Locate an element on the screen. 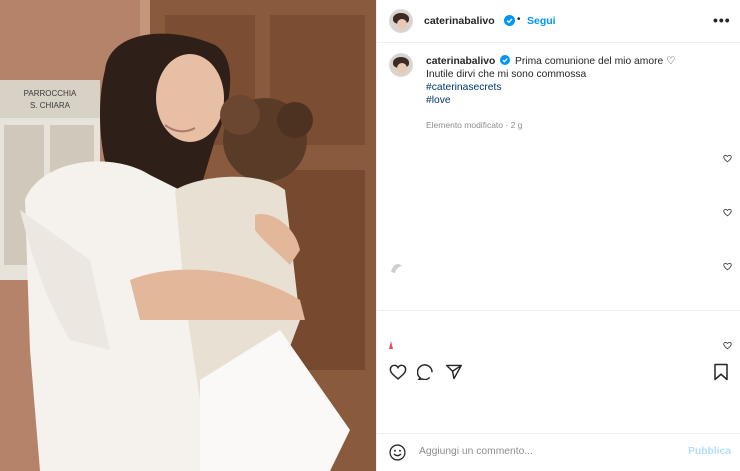  hashtag-caterinasecrets: #caterinasecrets is located at coordinates (576, 87).